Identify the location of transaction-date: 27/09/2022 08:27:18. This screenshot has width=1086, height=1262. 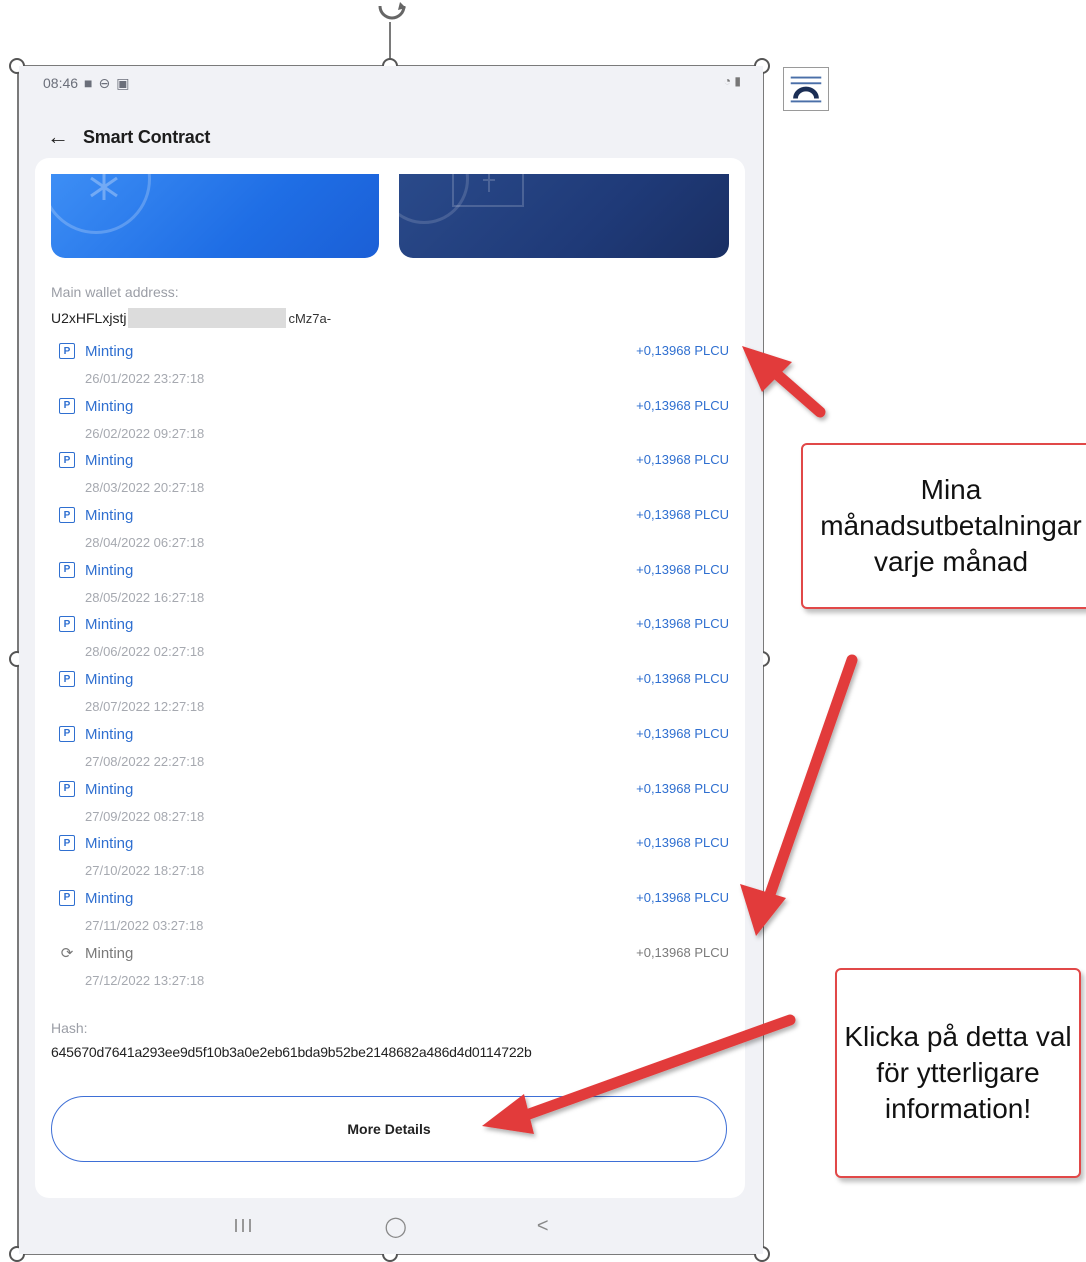
(144, 816).